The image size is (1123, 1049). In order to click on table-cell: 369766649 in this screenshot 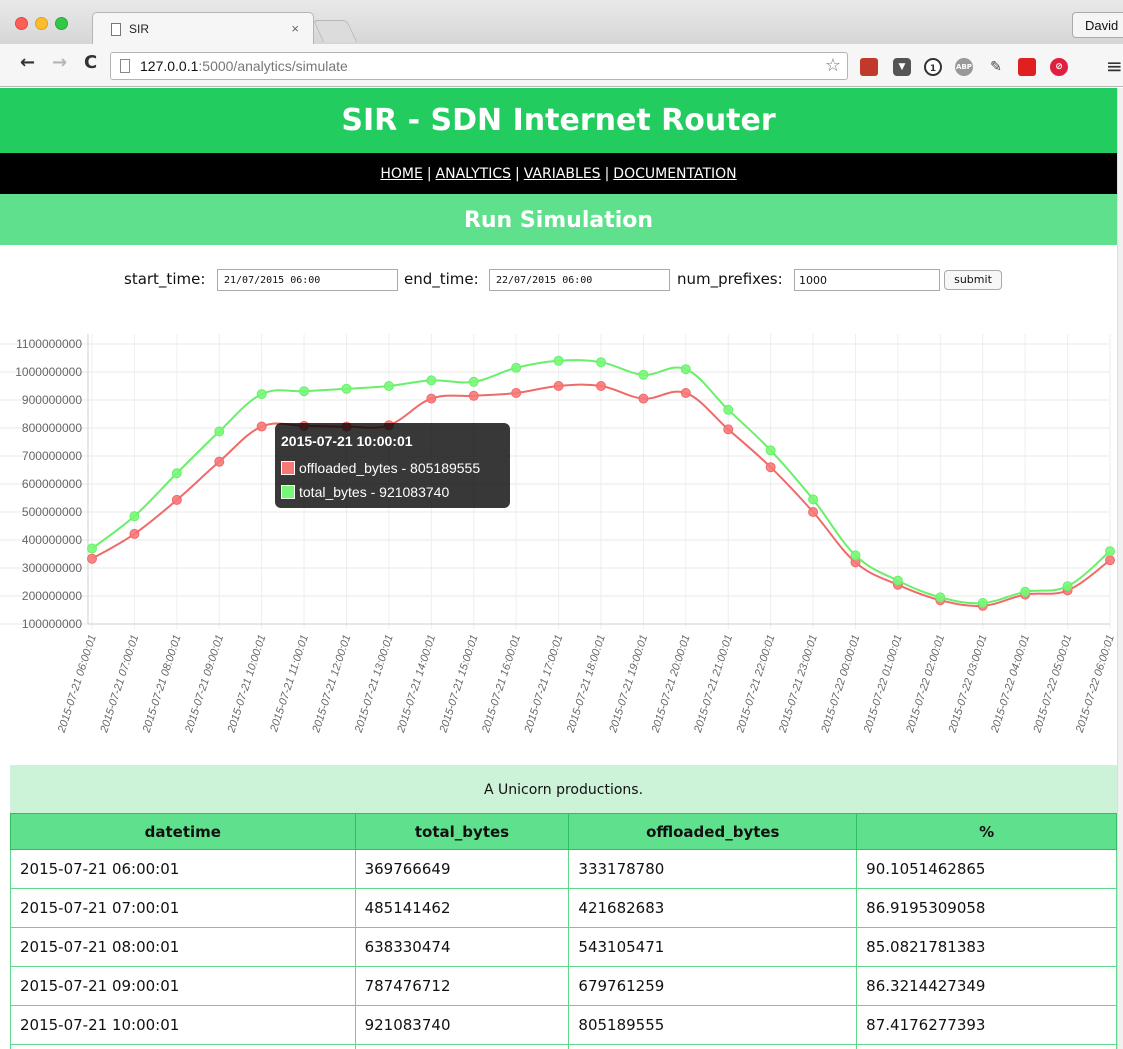, I will do `click(462, 869)`.